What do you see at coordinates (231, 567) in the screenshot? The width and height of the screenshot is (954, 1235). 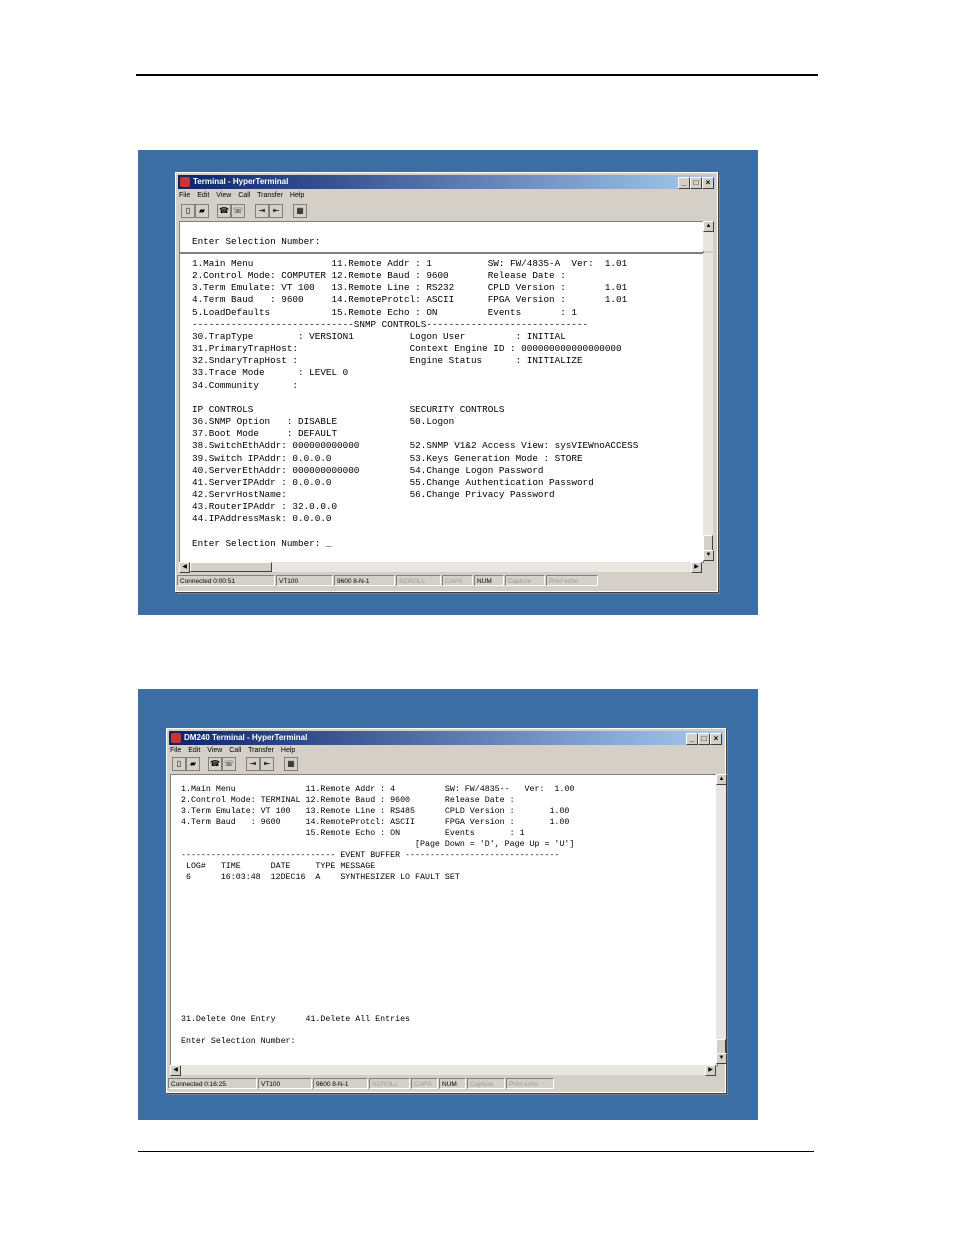 I see `horizontal-thumb` at bounding box center [231, 567].